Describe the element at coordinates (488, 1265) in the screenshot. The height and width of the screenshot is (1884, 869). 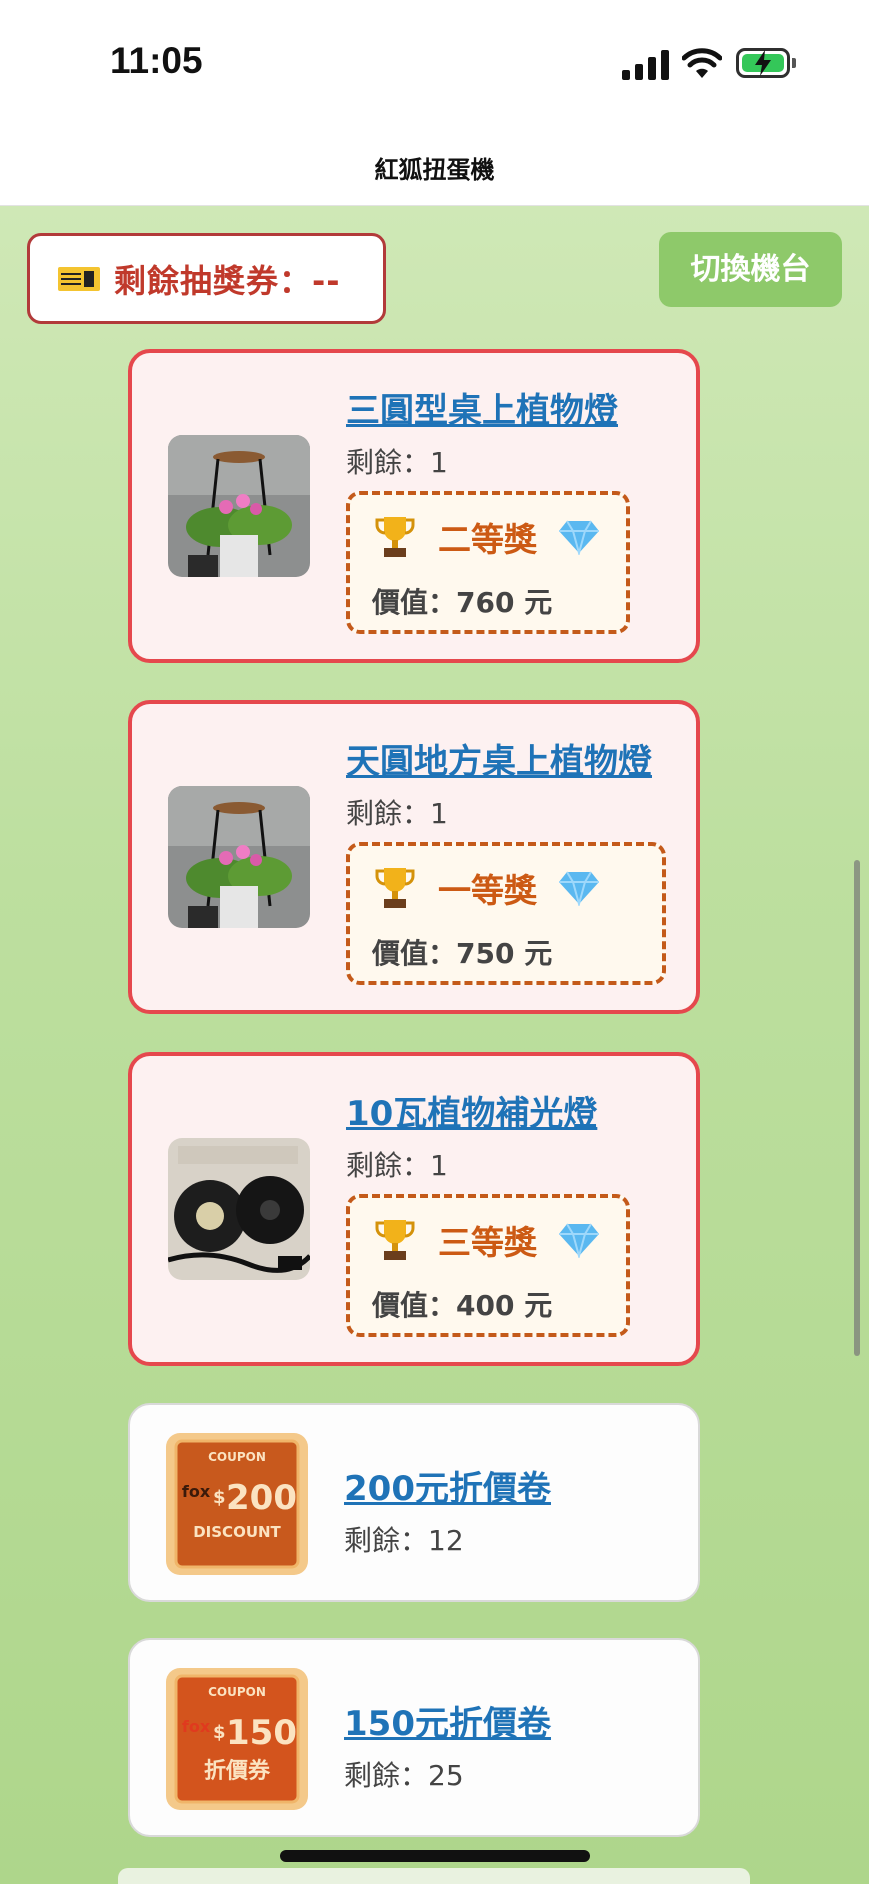
I see `award-box: 三等獎 價值：400 元` at that location.